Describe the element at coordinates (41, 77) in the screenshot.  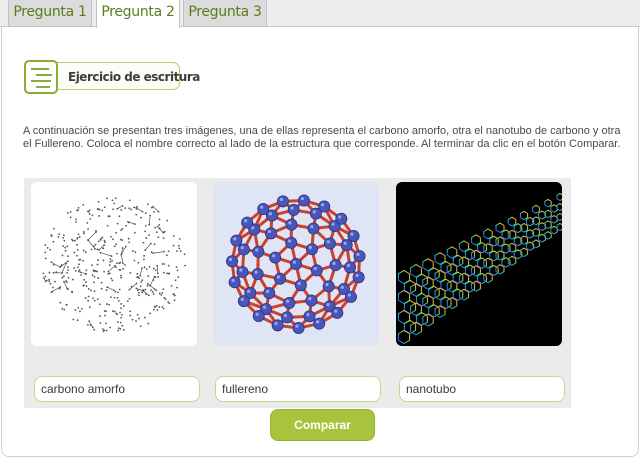
I see `writing-exercise-icon` at that location.